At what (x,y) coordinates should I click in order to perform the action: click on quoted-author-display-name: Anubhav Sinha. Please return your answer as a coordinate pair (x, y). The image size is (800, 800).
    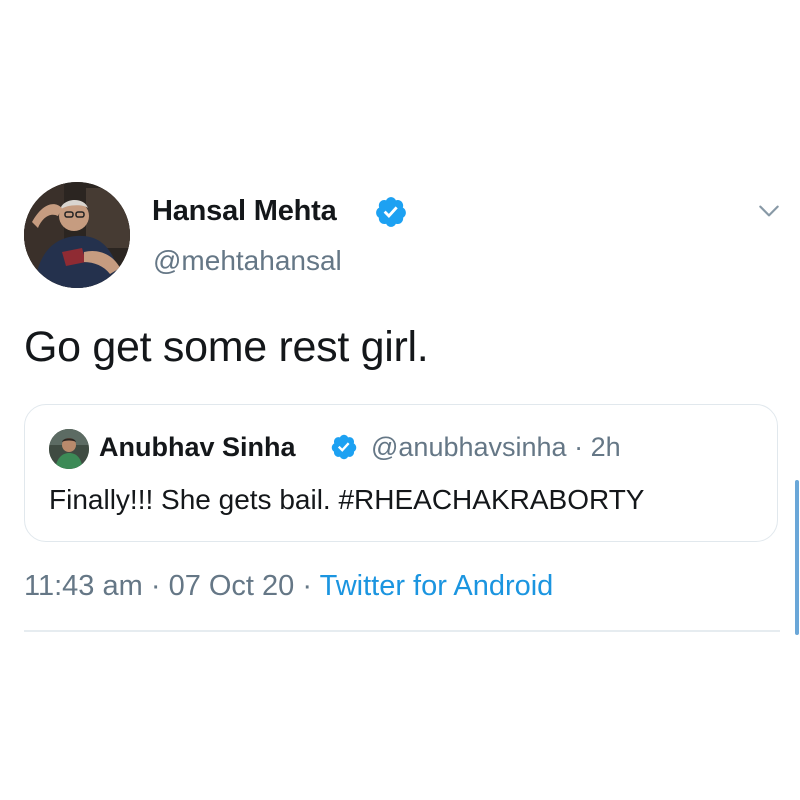
    Looking at the image, I should click on (197, 447).